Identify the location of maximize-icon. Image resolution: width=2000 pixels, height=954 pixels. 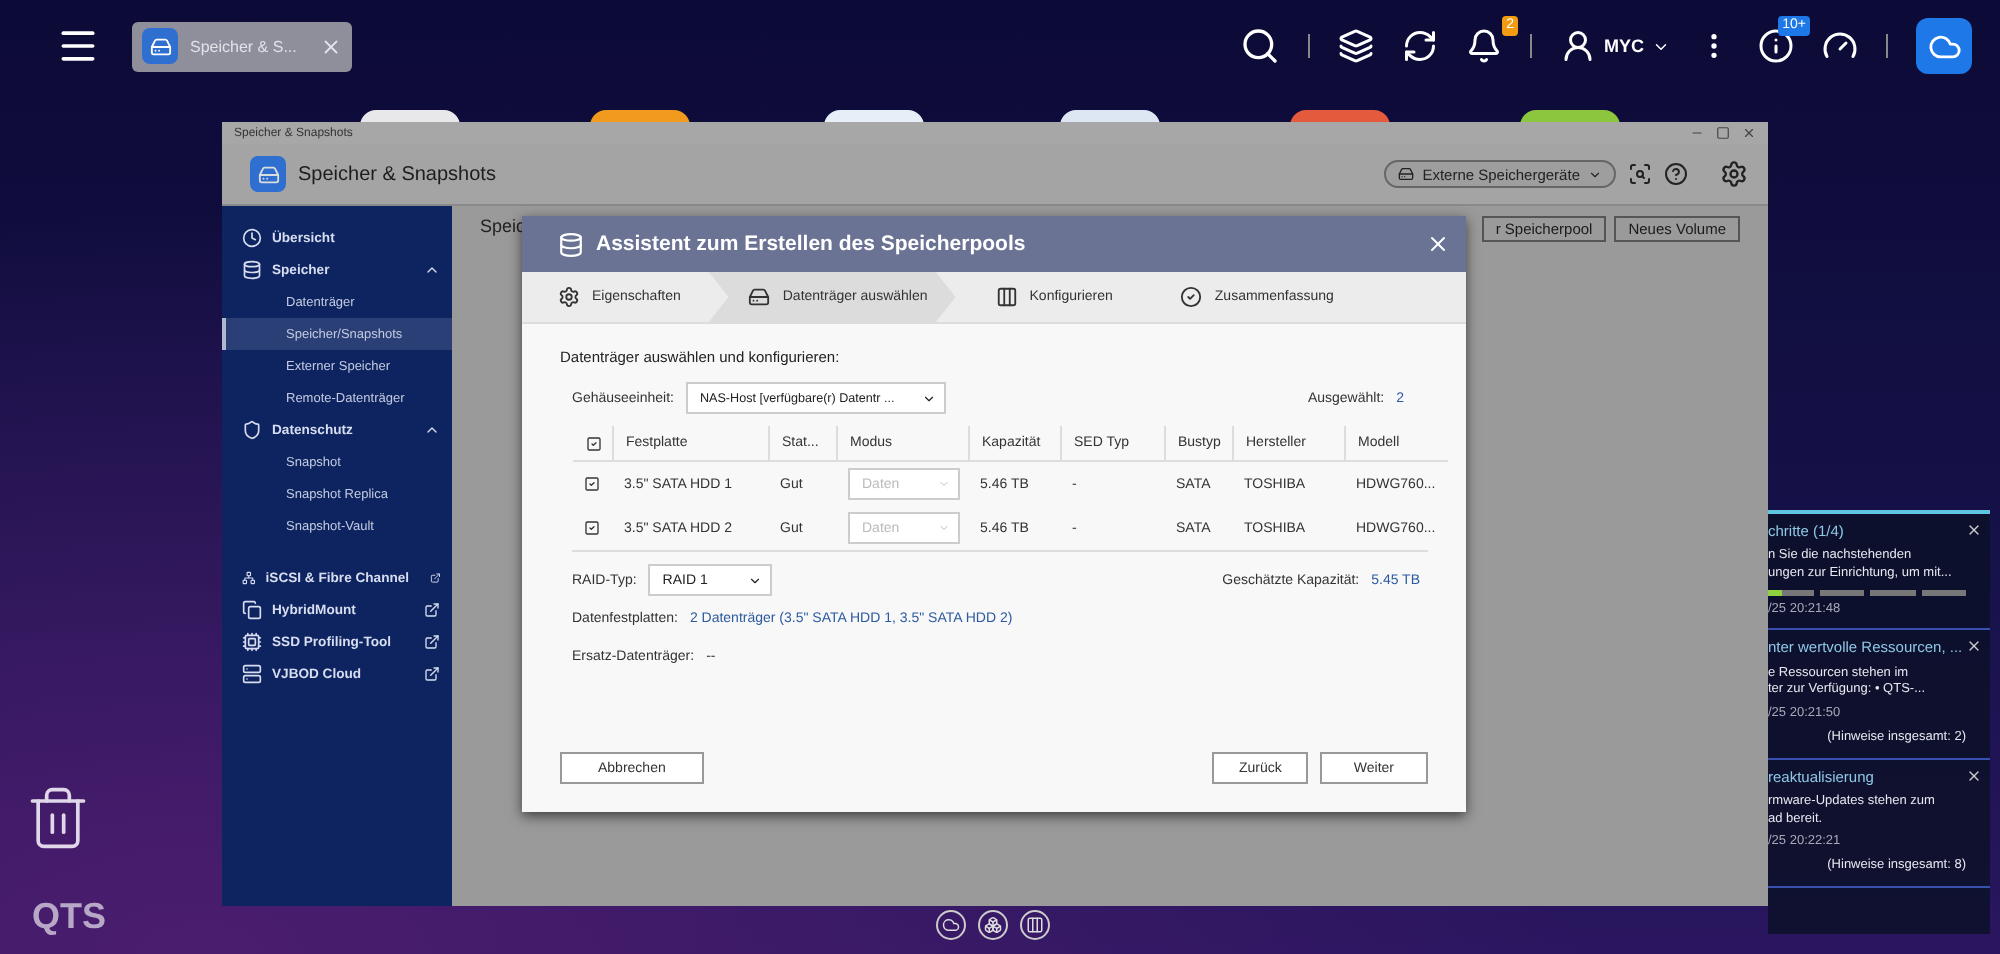
(1723, 133).